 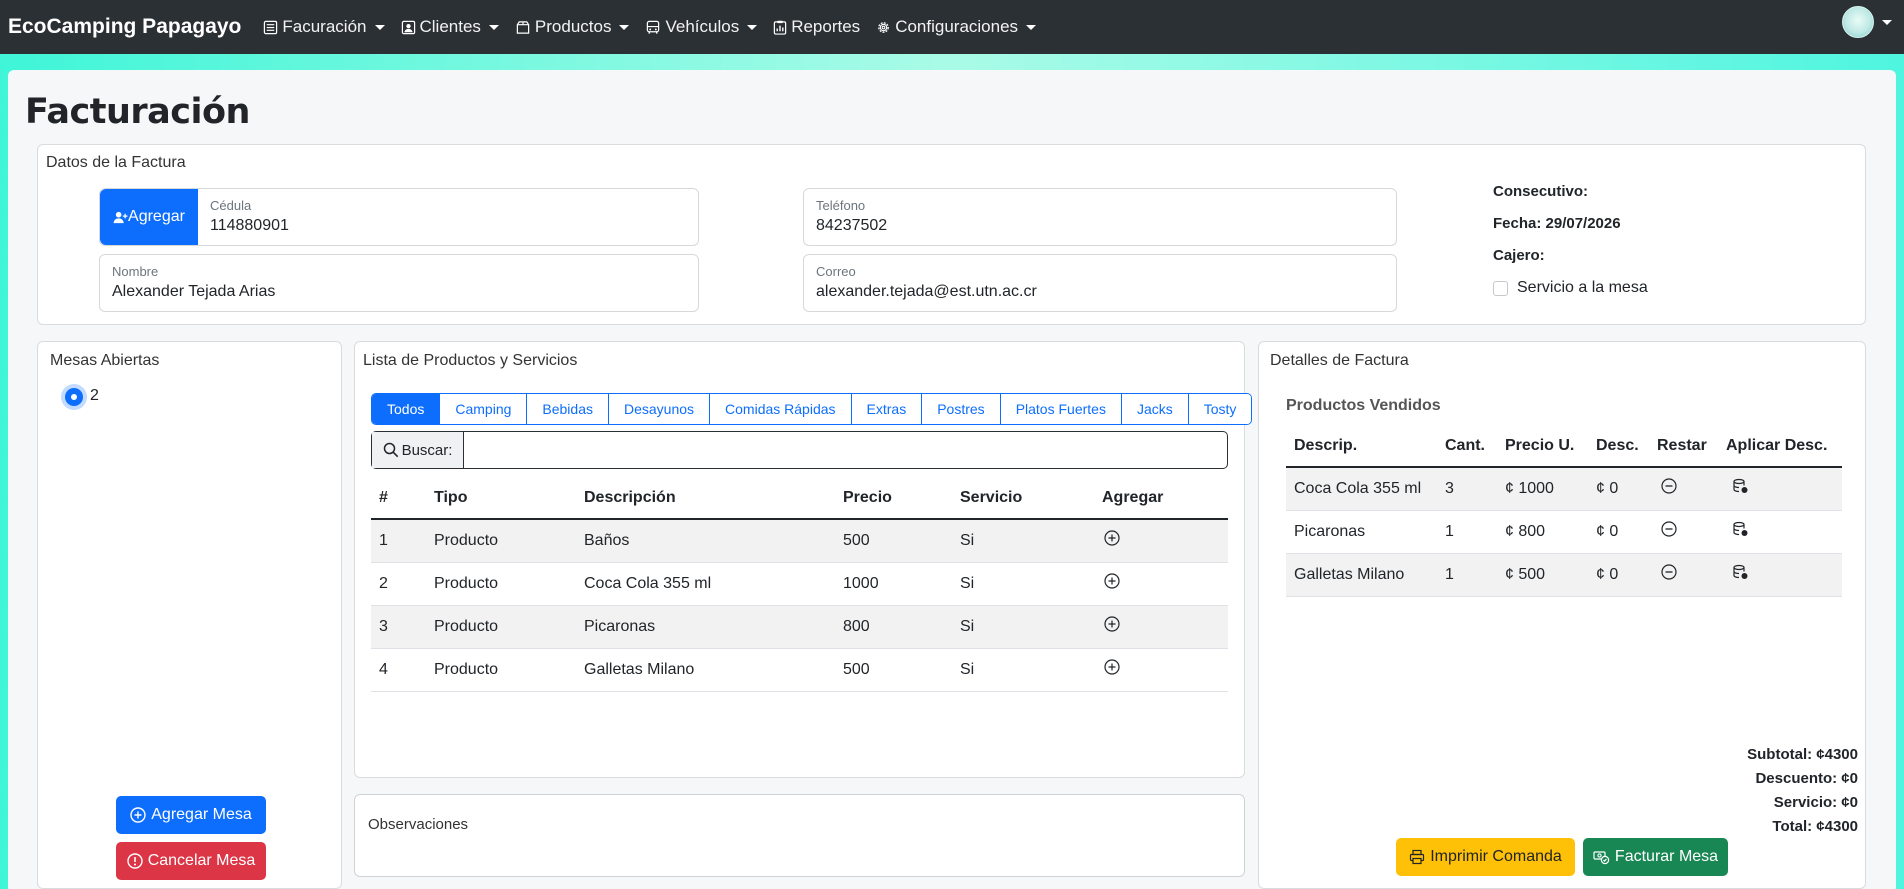 I want to click on cell-price: 1000, so click(x=893, y=584).